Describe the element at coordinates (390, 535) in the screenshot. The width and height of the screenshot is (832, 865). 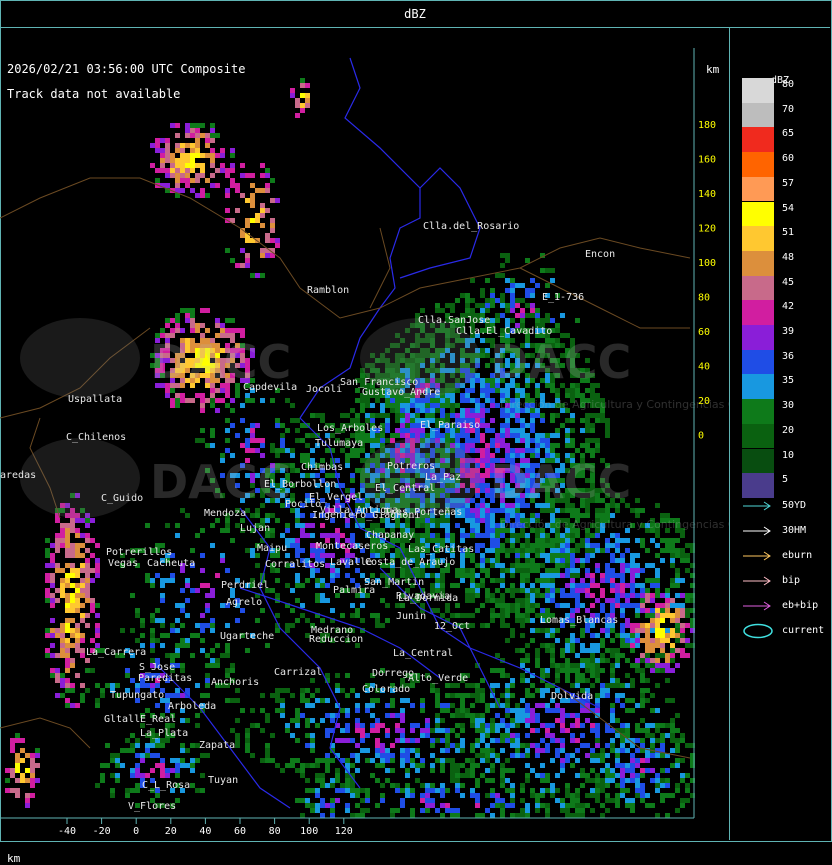
I see `place-label: Chapanay` at that location.